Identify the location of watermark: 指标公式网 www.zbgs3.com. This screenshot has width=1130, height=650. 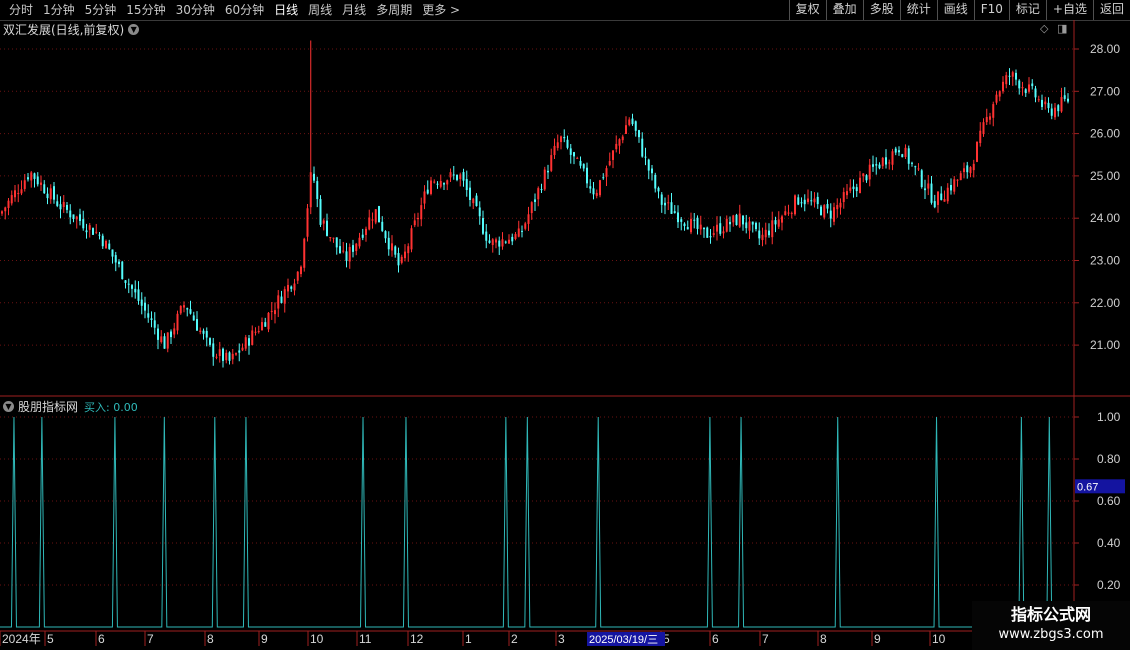
(1051, 625).